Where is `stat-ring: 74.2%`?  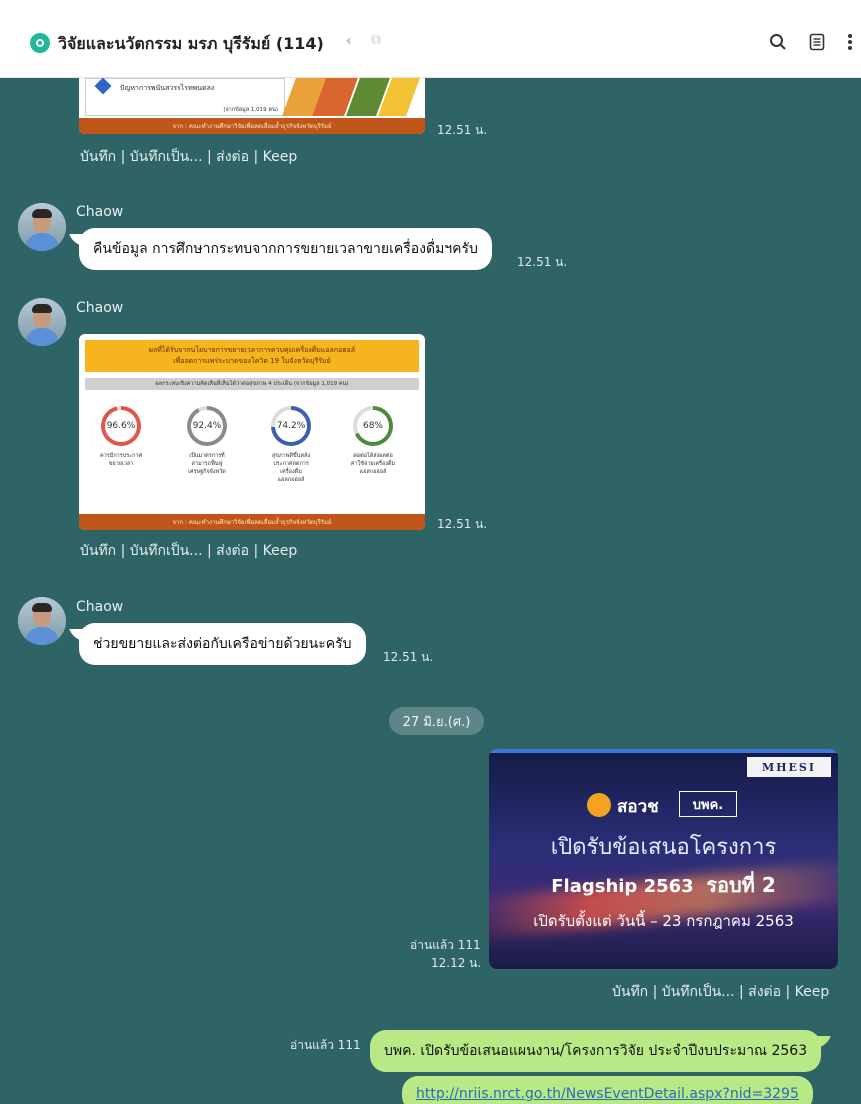
stat-ring: 74.2% is located at coordinates (291, 426).